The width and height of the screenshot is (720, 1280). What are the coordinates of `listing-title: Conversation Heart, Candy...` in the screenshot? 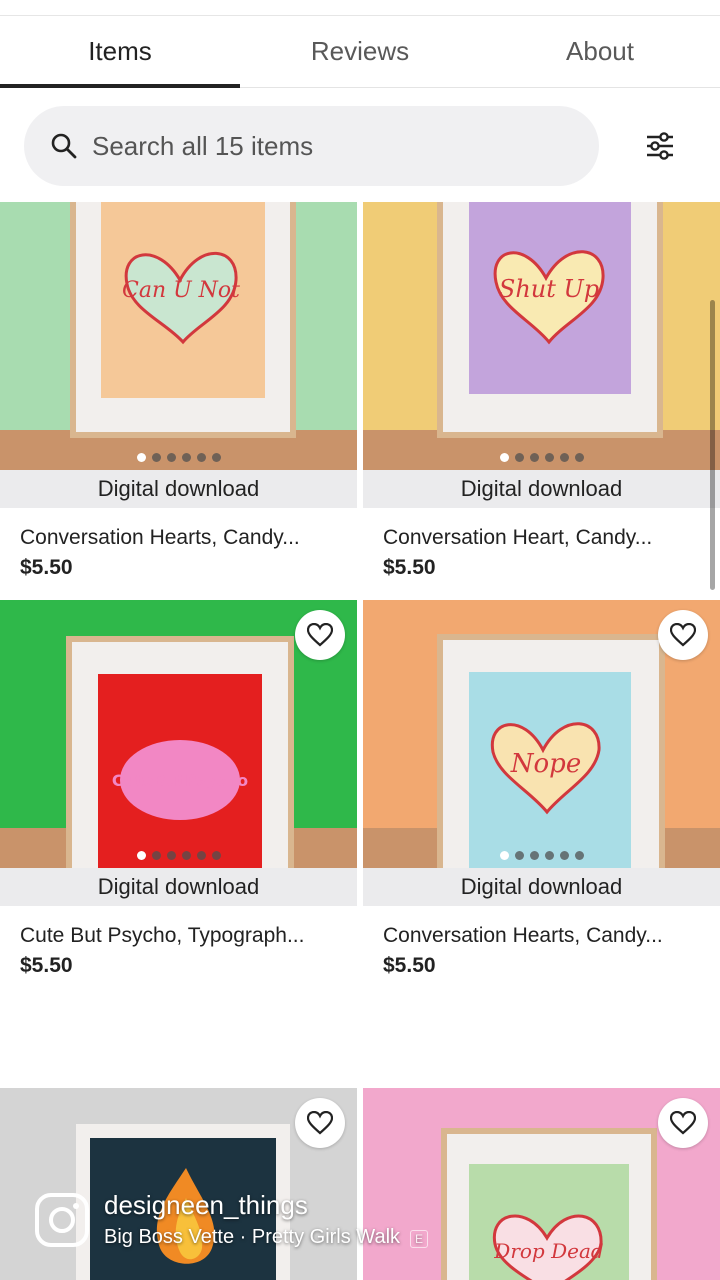 It's located at (545, 538).